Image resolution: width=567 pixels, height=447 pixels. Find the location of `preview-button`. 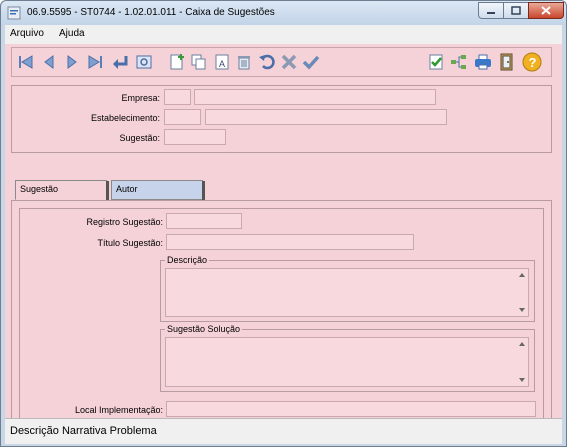

preview-button is located at coordinates (144, 62).